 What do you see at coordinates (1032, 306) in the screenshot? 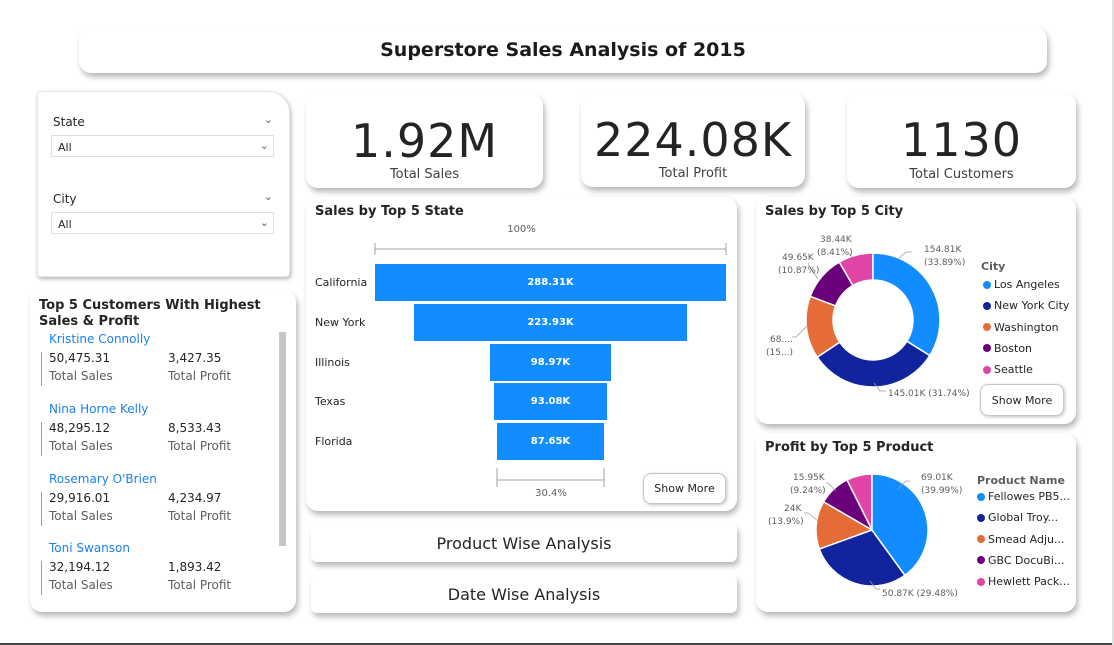
I see `legend-label: New York City` at bounding box center [1032, 306].